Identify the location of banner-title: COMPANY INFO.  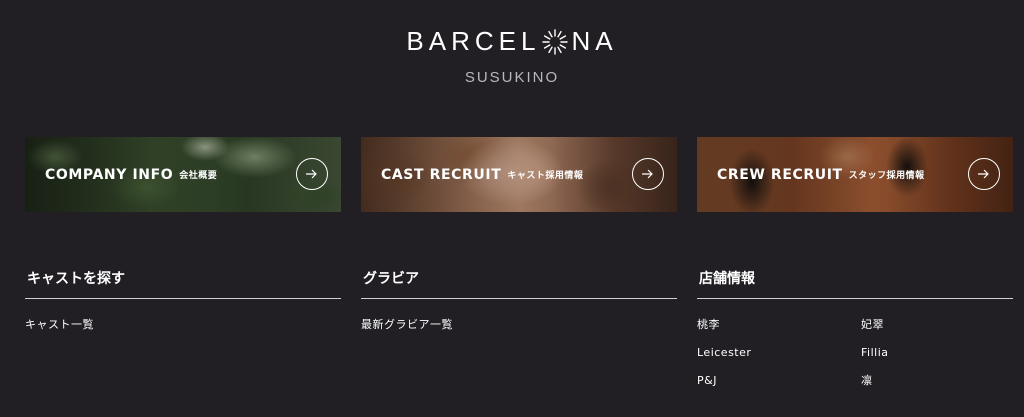
(109, 174).